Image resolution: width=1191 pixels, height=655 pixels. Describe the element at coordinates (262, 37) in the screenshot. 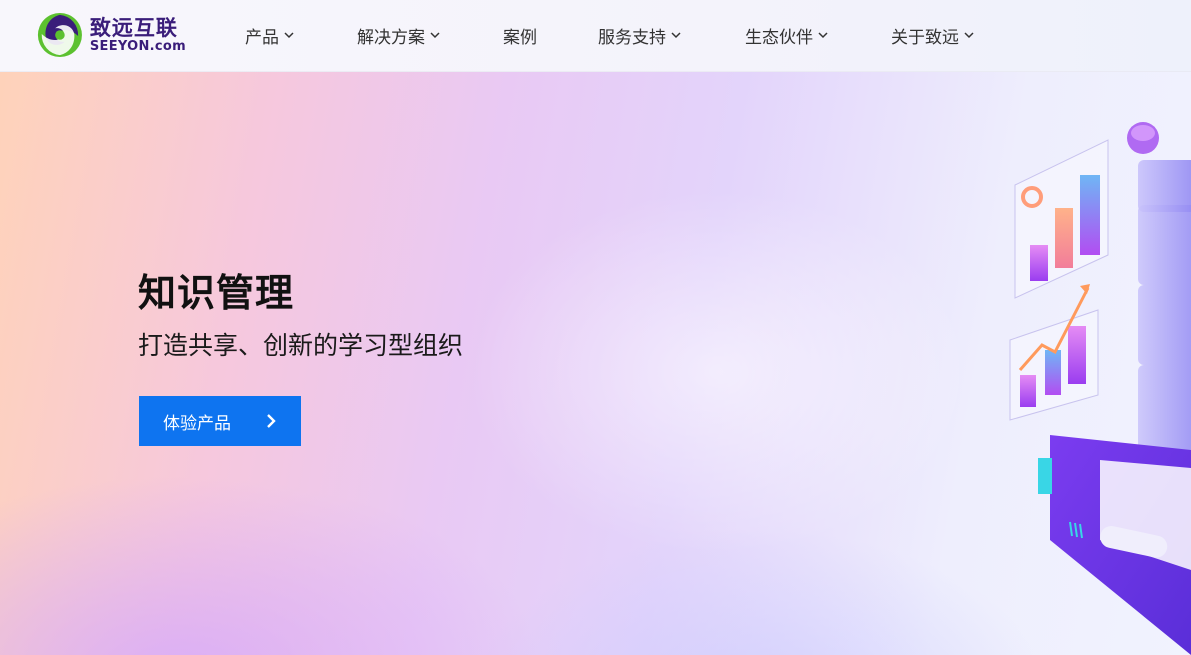

I see `nav-item-label: 产品` at that location.